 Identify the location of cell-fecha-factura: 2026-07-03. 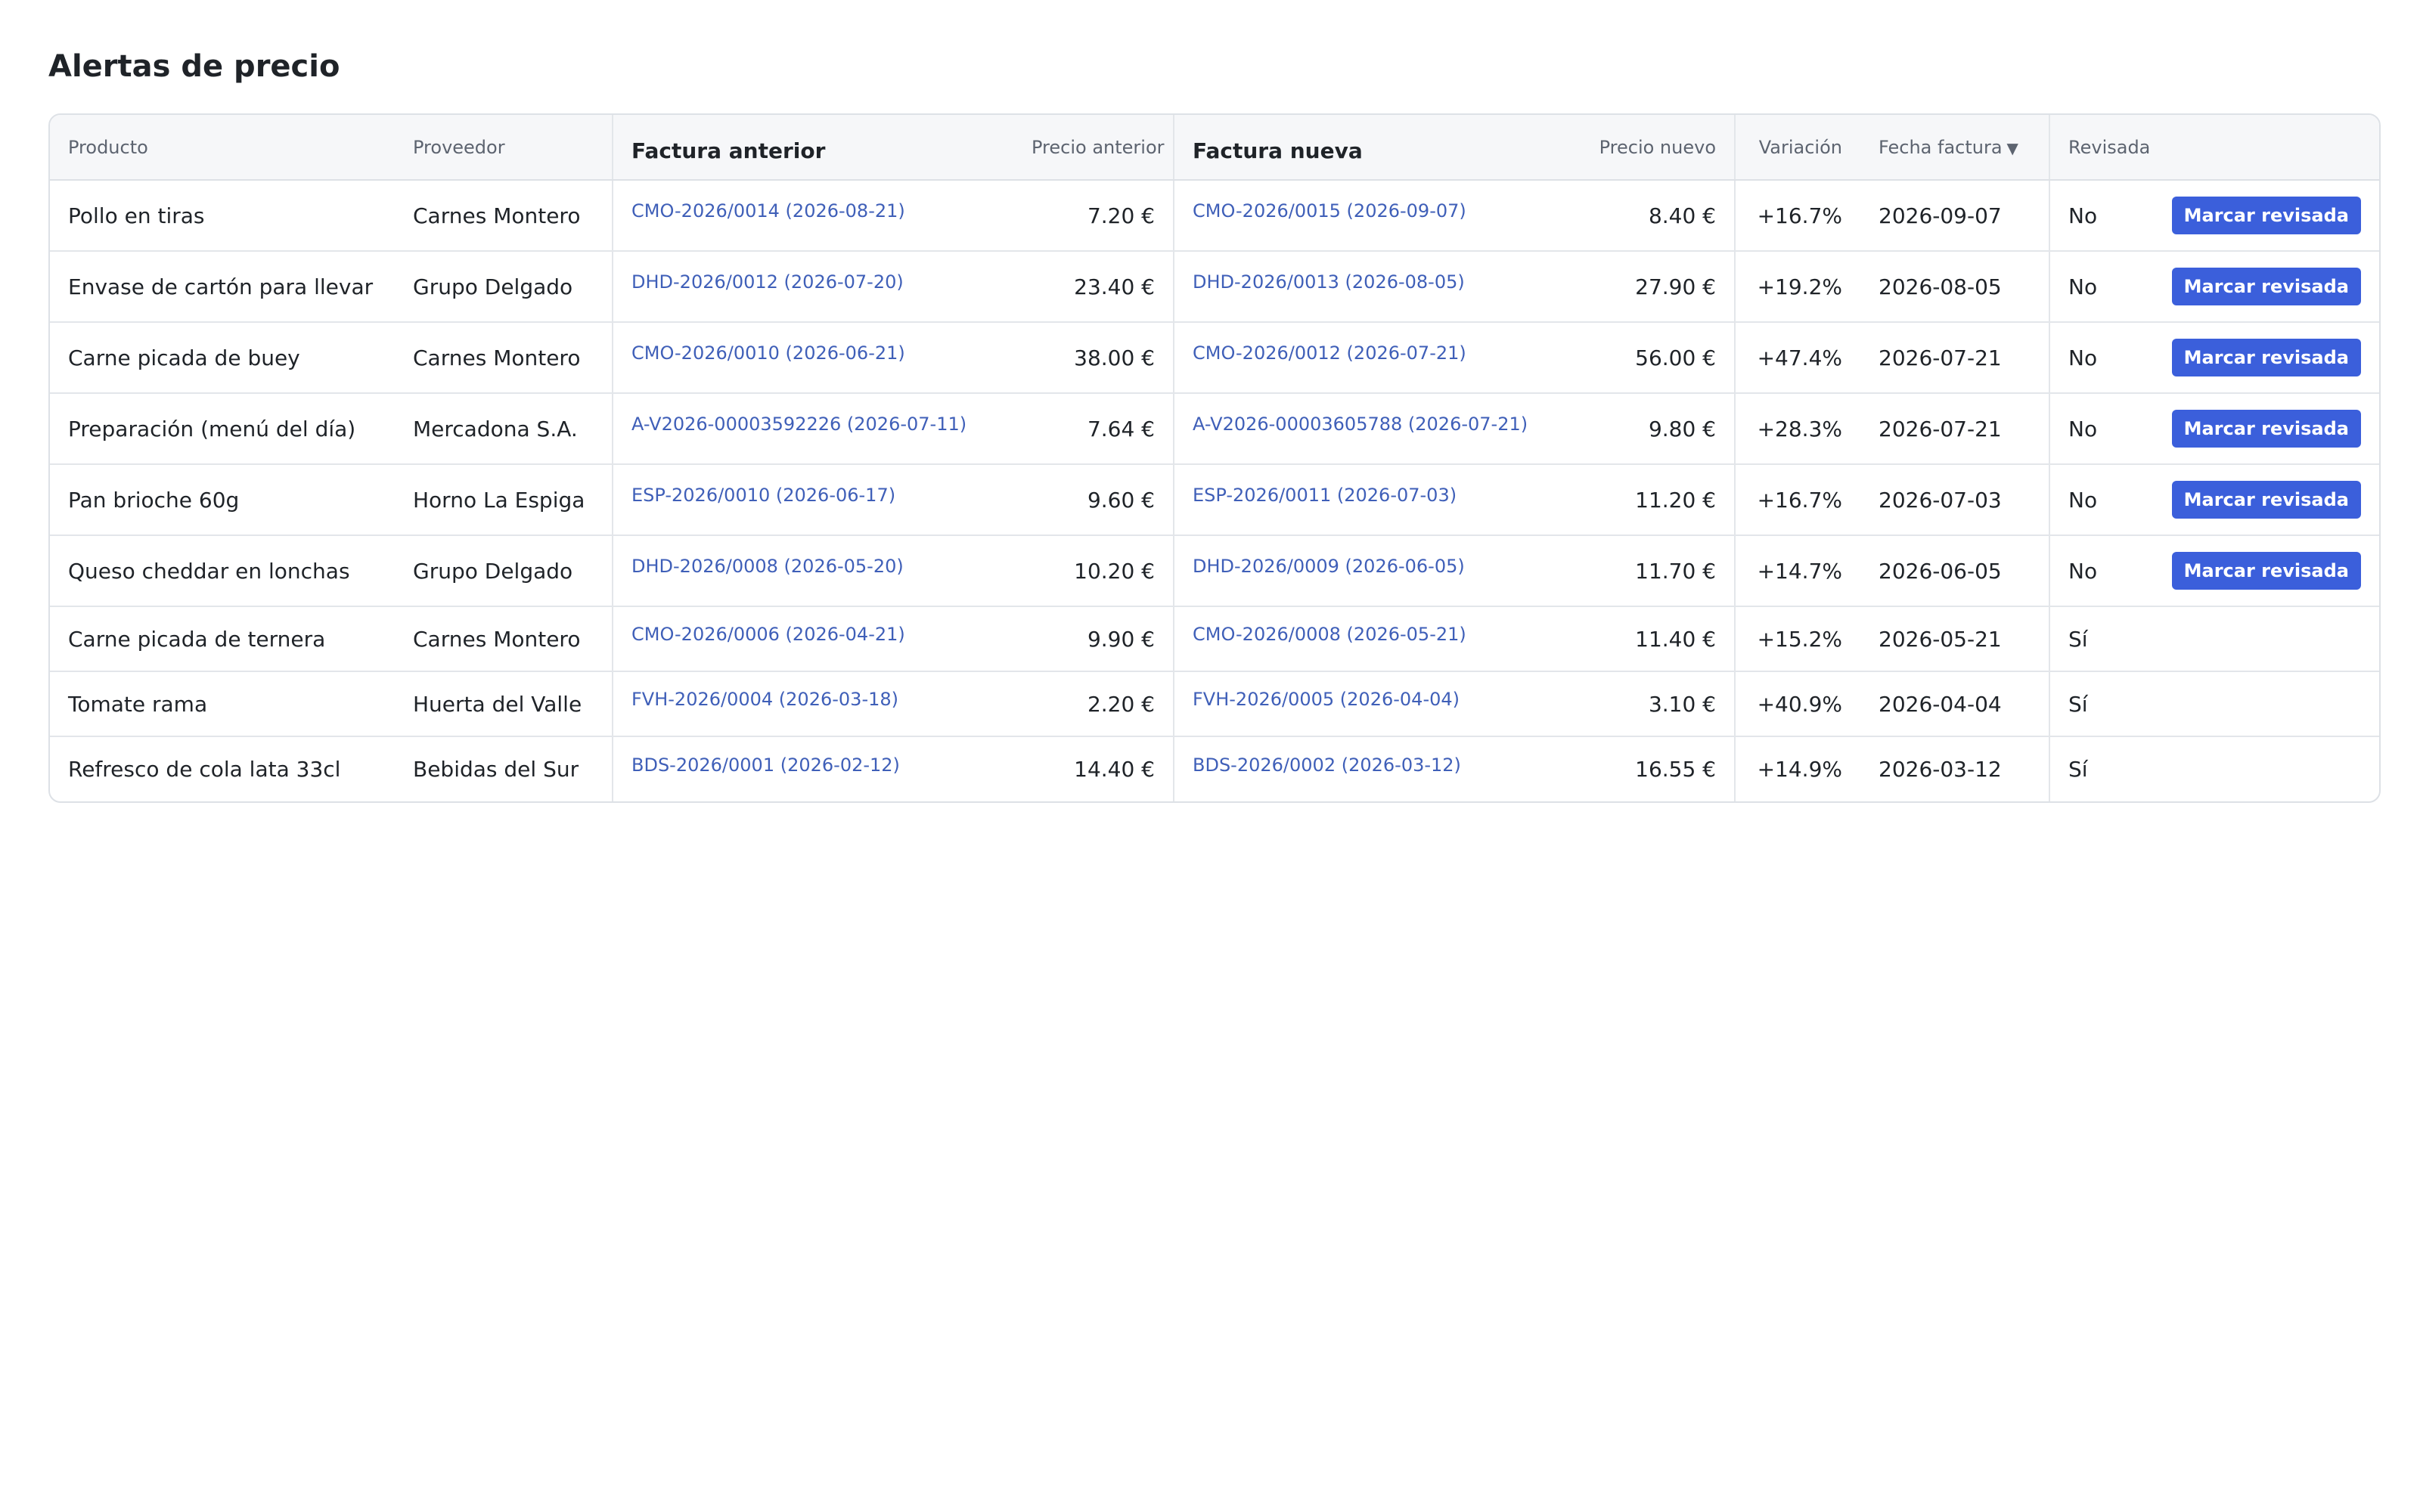
(1940, 500).